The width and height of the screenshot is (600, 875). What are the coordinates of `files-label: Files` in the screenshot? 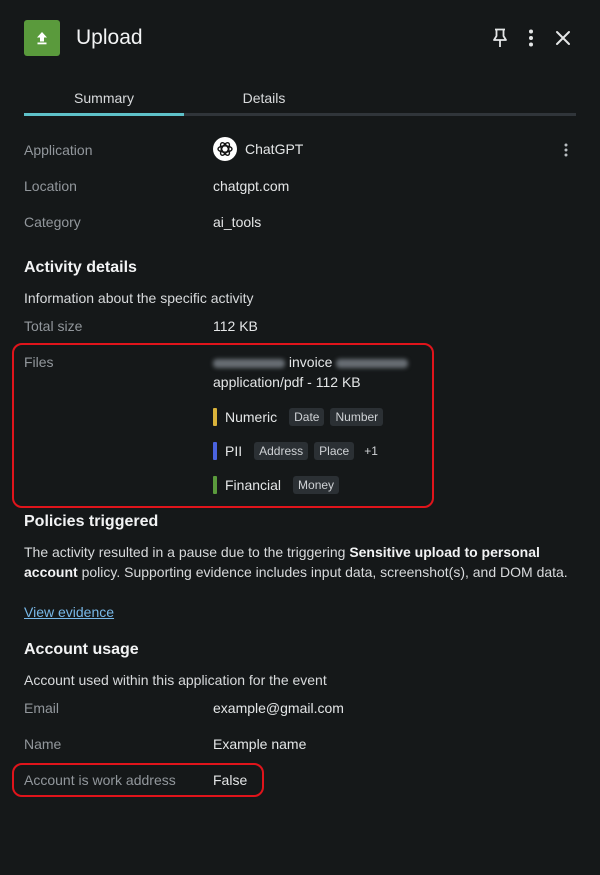 It's located at (39, 362).